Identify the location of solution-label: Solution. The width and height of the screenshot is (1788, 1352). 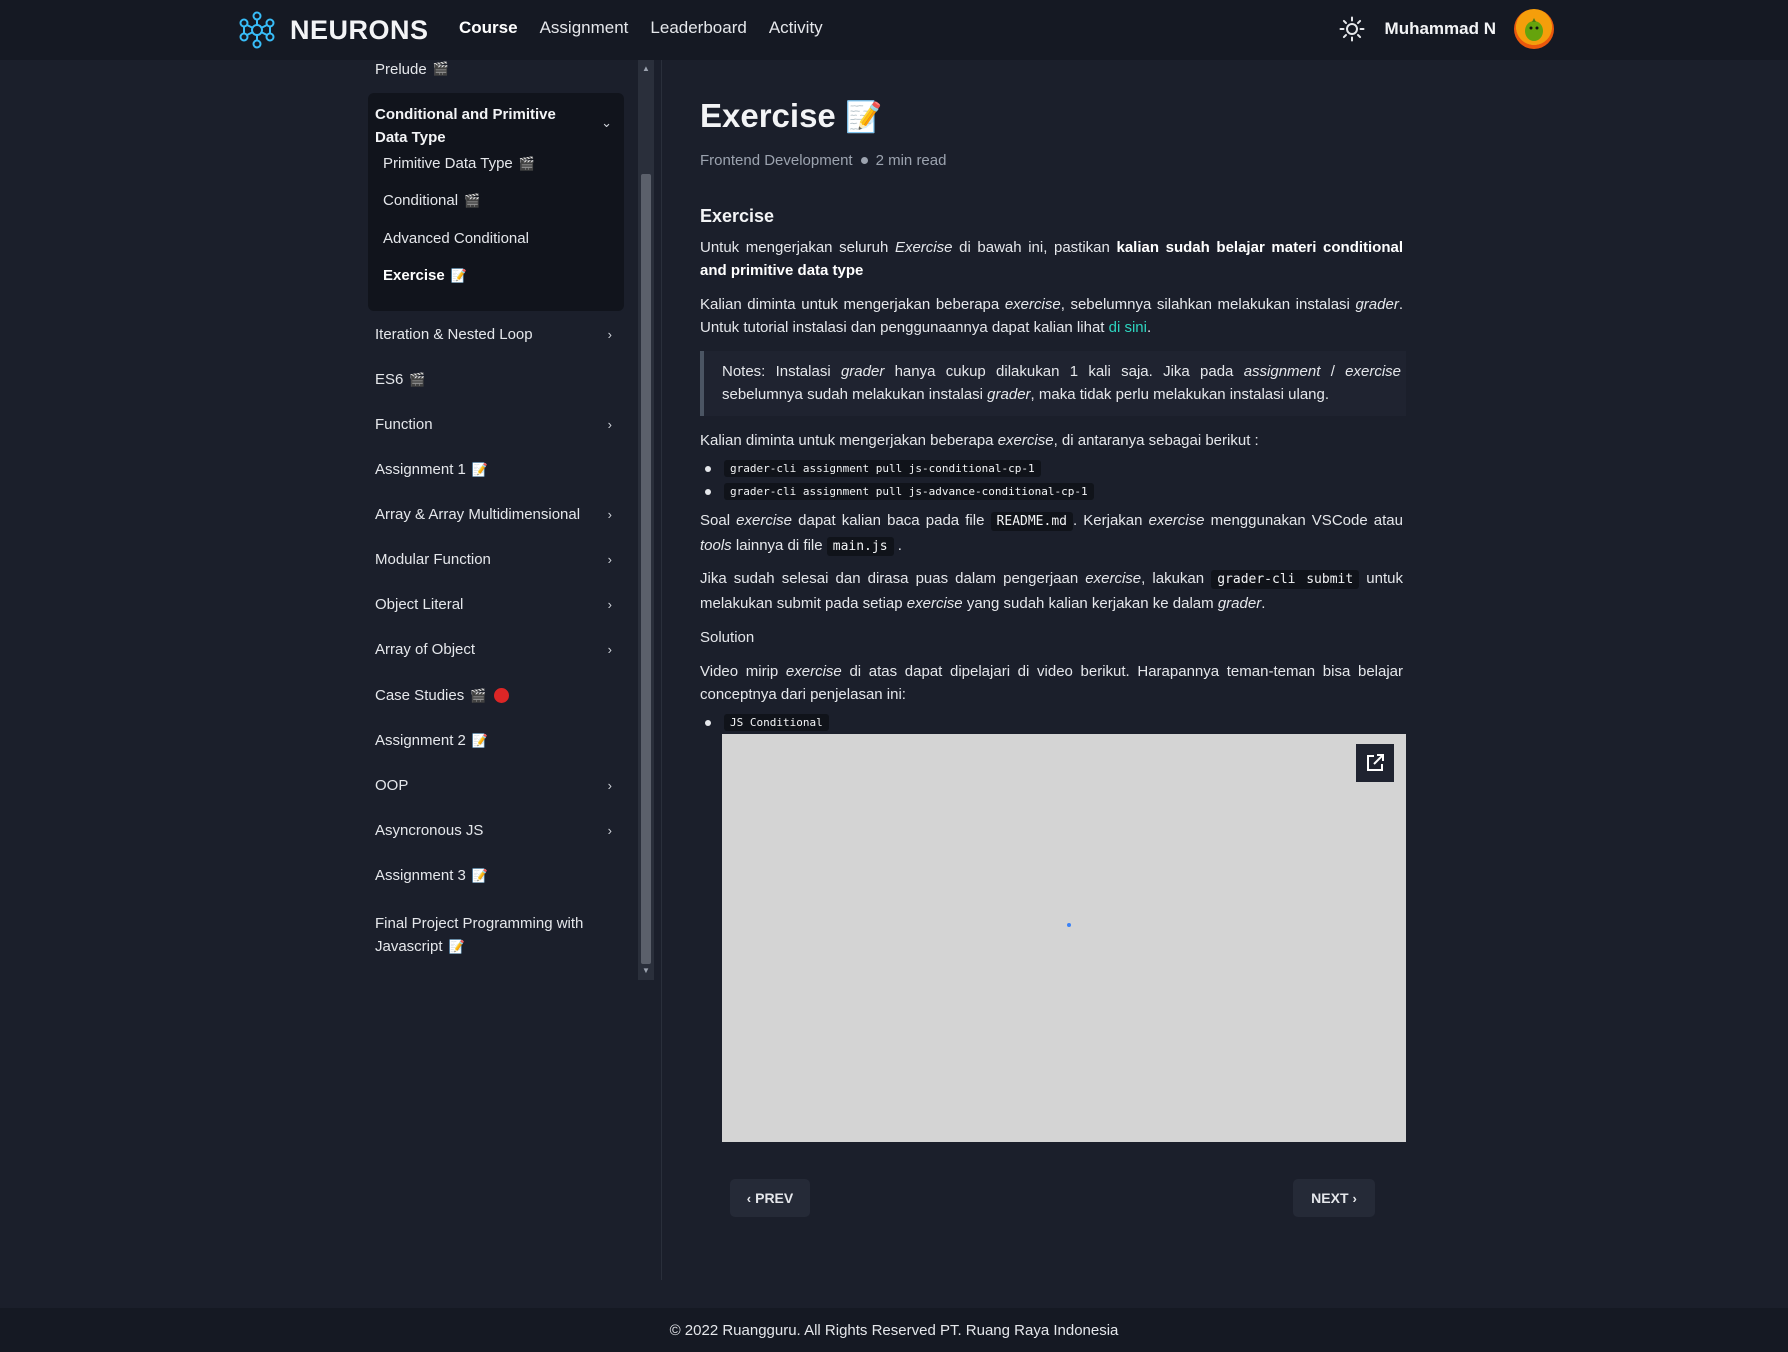
(727, 637).